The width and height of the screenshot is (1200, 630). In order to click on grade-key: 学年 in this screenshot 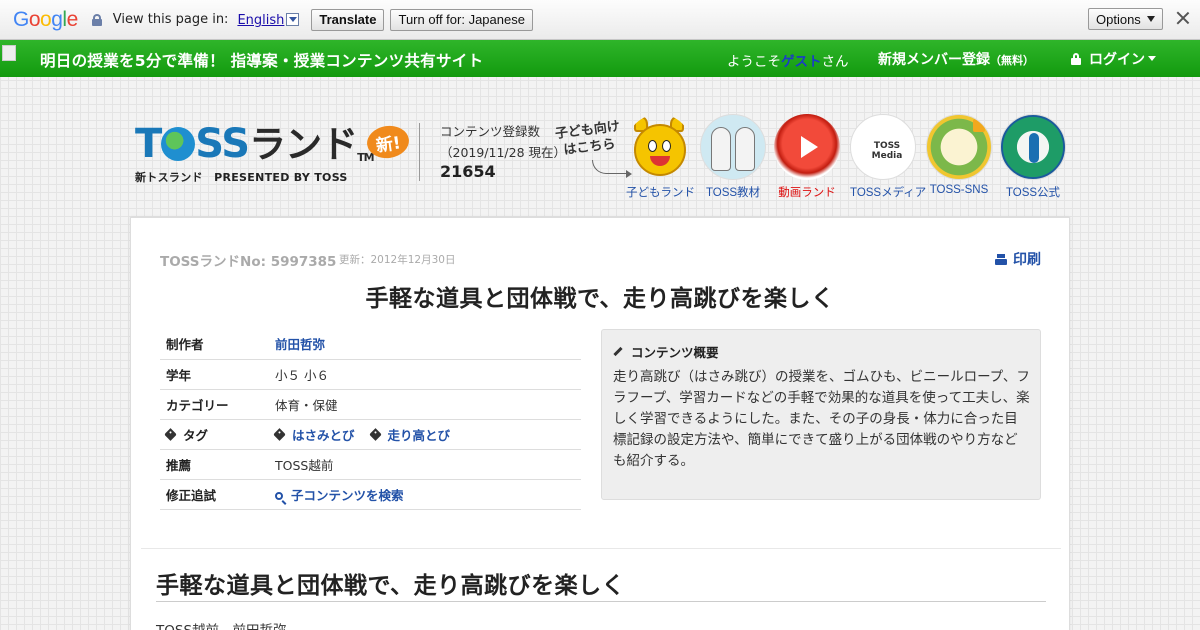, I will do `click(217, 374)`.